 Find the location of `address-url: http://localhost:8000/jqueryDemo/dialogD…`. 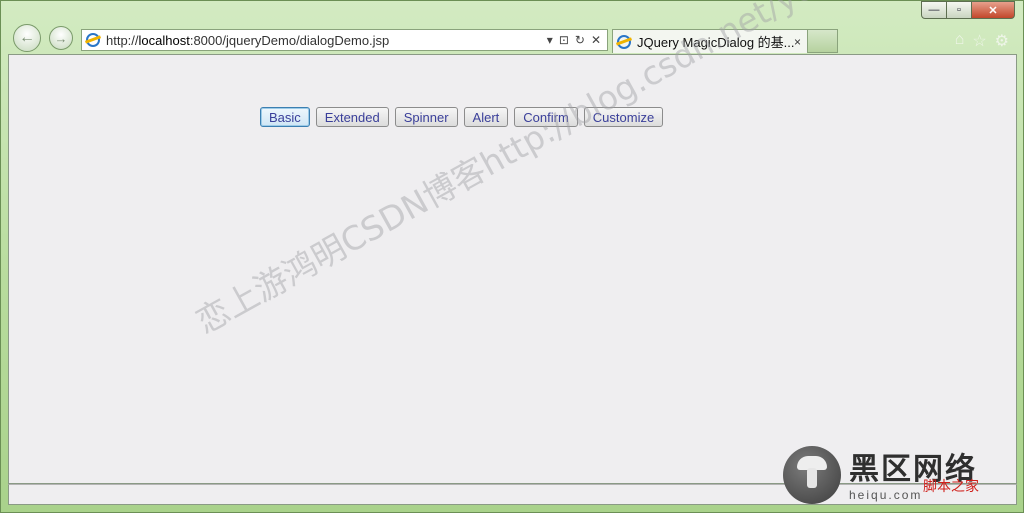

address-url: http://localhost:8000/jqueryDemo/dialogD… is located at coordinates (326, 40).